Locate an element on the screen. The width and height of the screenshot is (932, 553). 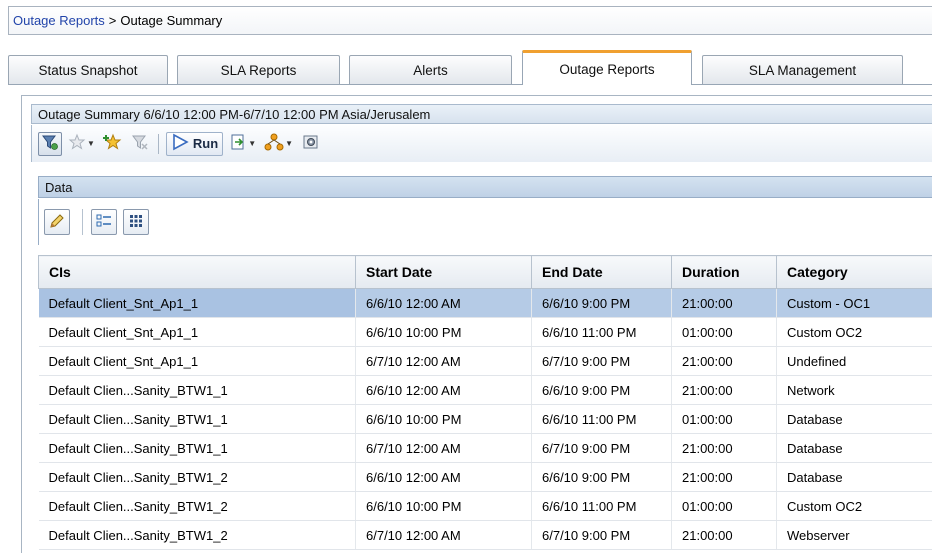
list-view-icon is located at coordinates (104, 222).